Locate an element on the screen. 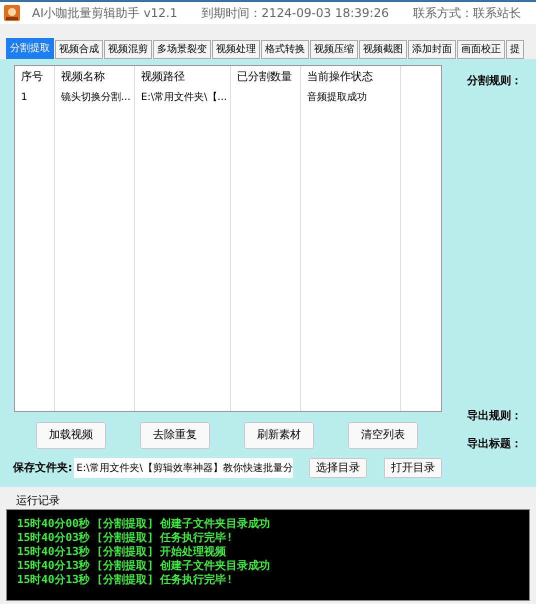  folder-button: 选择目录 is located at coordinates (338, 468).